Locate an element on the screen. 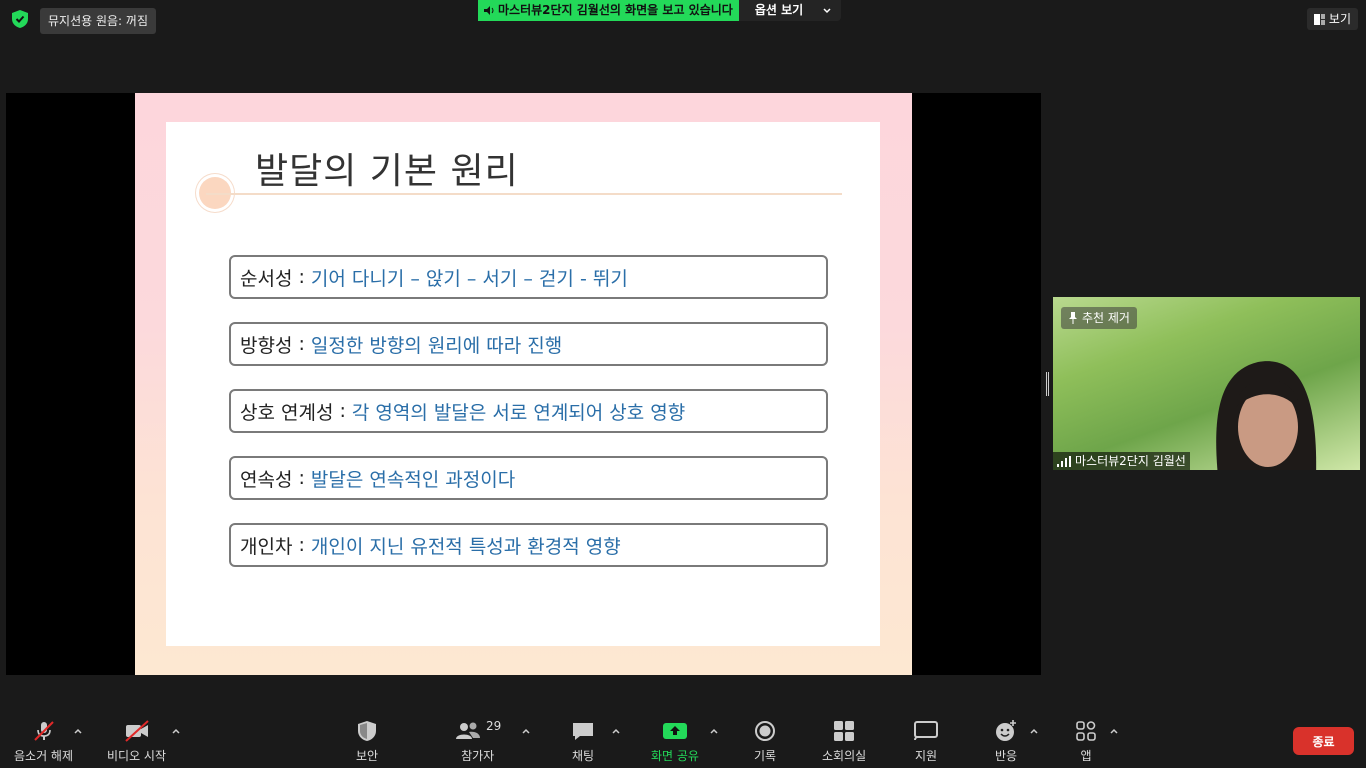  view-options-label: 옵션 보기 is located at coordinates (779, 10).